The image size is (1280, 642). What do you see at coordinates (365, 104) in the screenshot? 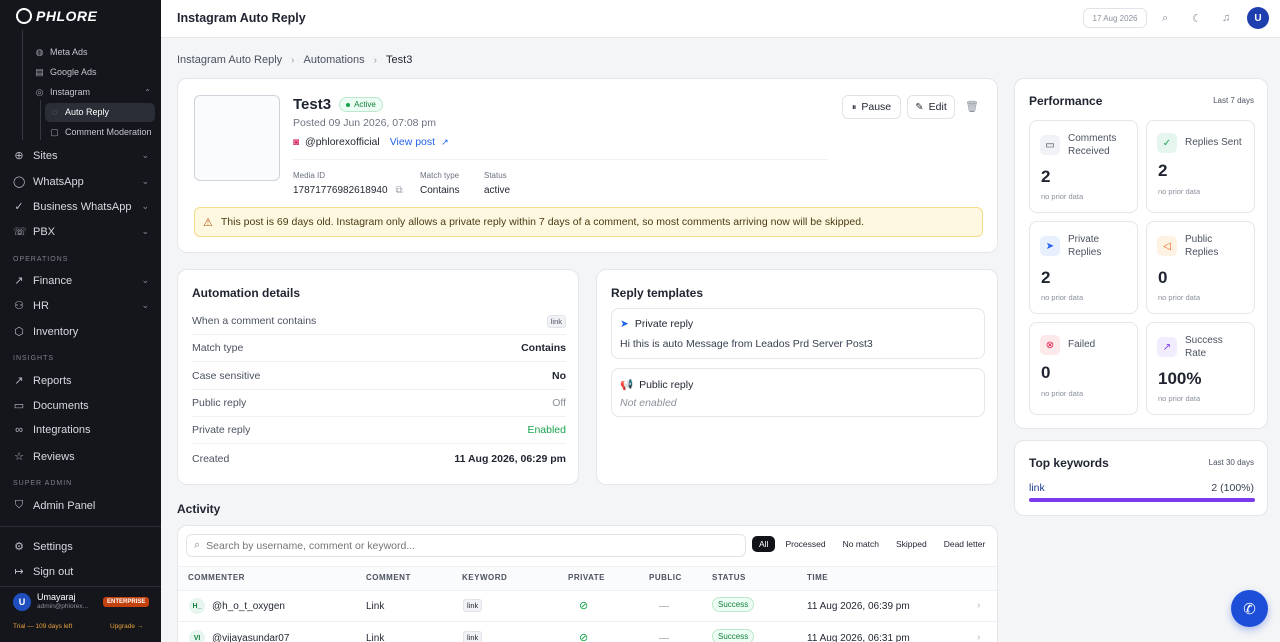
I see `status-badge-label: Active` at bounding box center [365, 104].